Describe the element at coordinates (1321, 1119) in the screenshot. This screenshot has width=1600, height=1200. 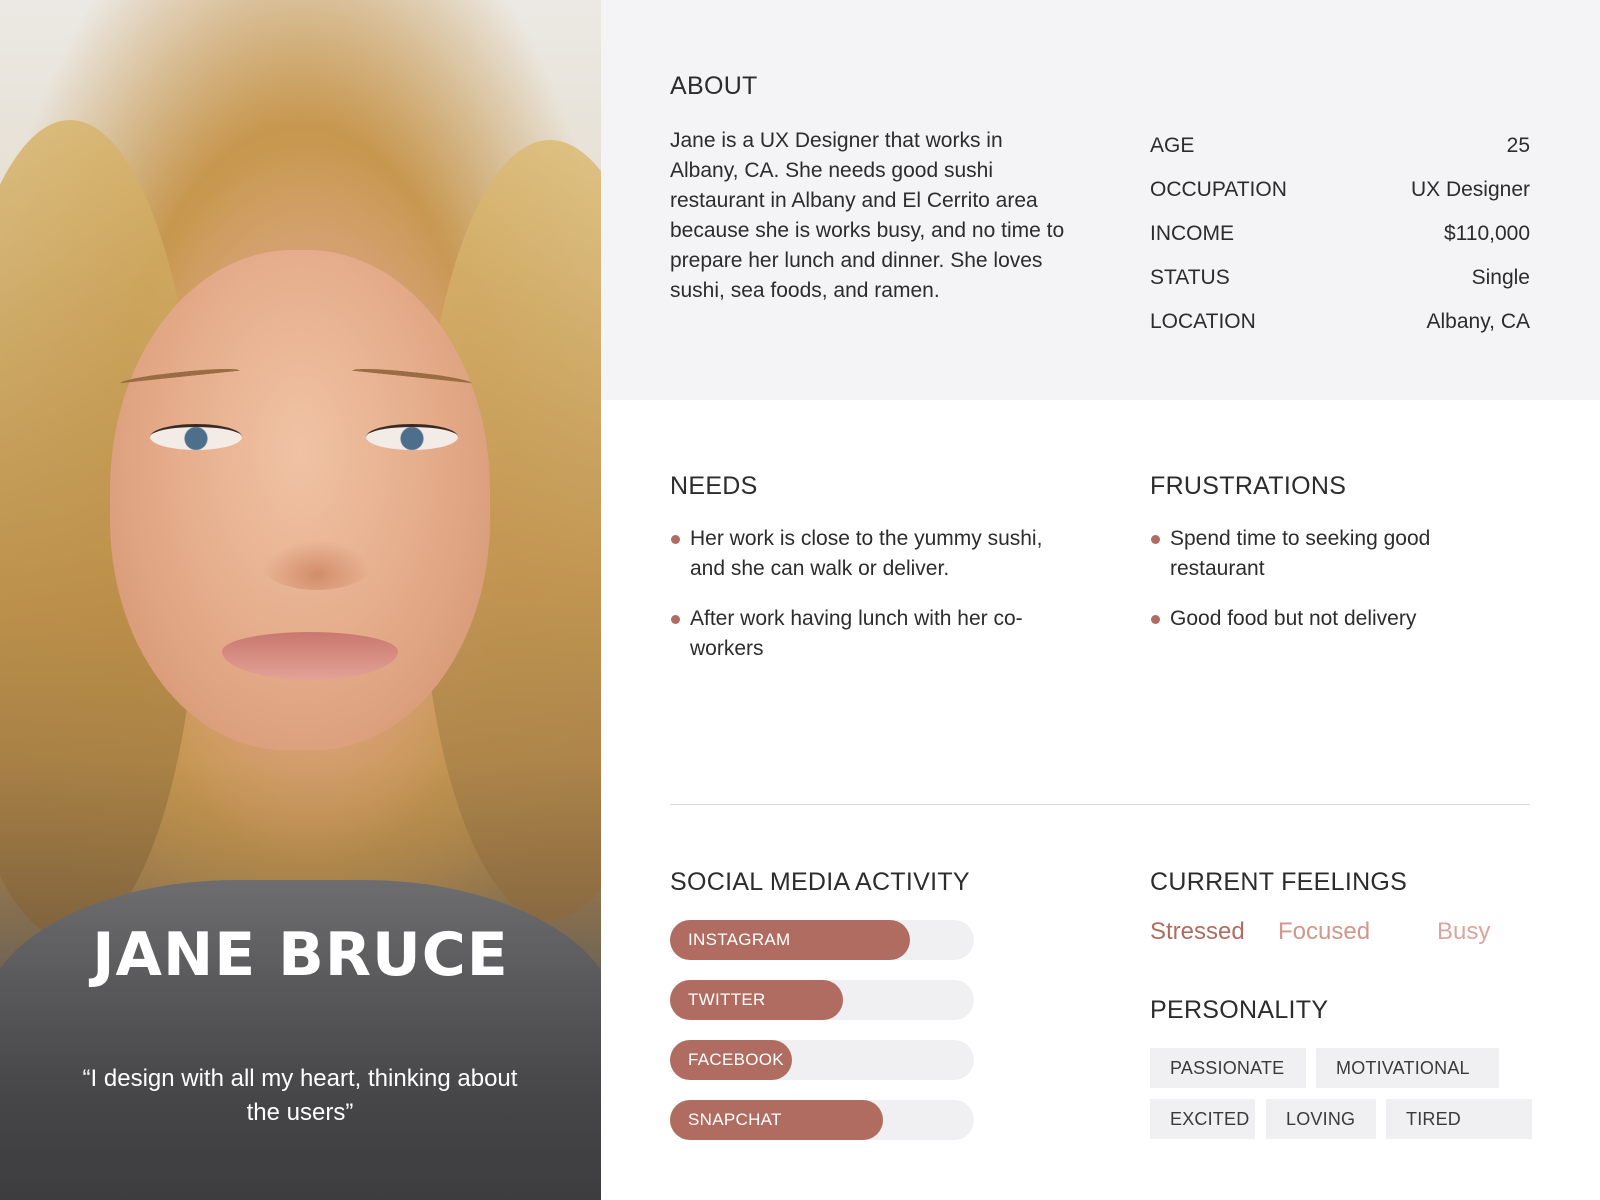
I see `personality-tag: LOVING` at that location.